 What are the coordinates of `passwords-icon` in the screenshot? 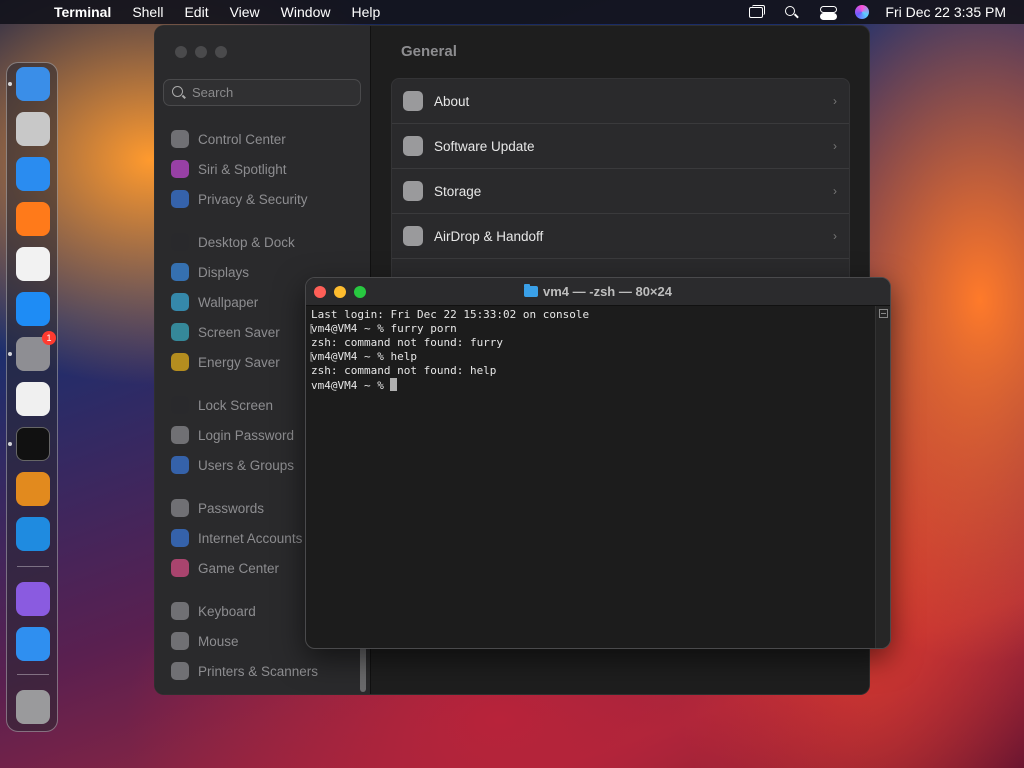 It's located at (180, 508).